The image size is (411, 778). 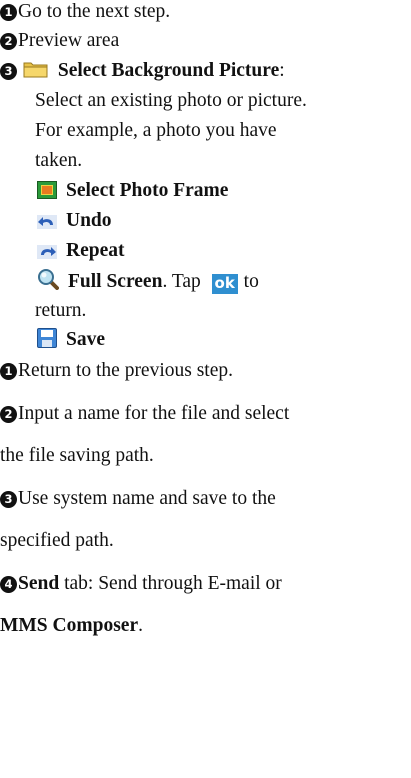 I want to click on folder-icon, so click(x=36, y=72).